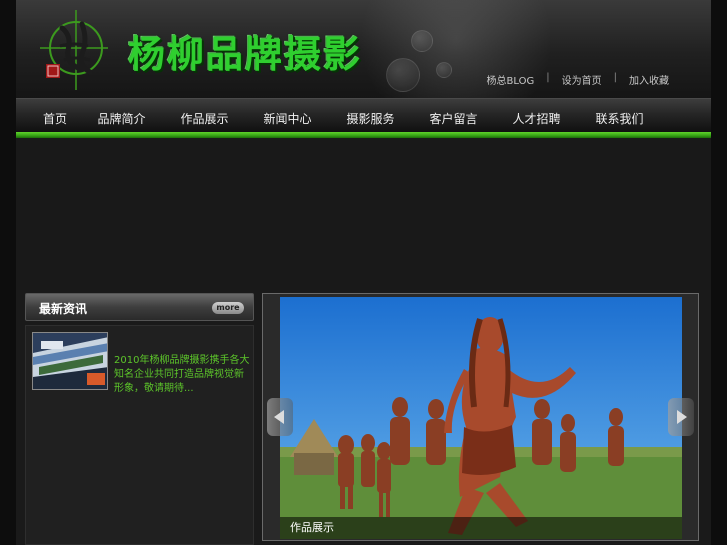 Image resolution: width=727 pixels, height=545 pixels. What do you see at coordinates (74, 50) in the screenshot?
I see `logo-icon` at bounding box center [74, 50].